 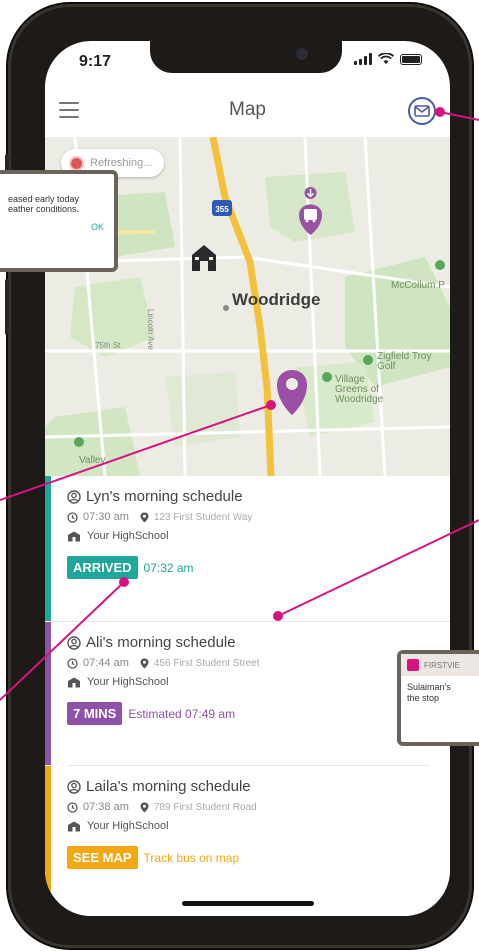 I want to click on map-city-label: Woodridge, so click(x=276, y=299).